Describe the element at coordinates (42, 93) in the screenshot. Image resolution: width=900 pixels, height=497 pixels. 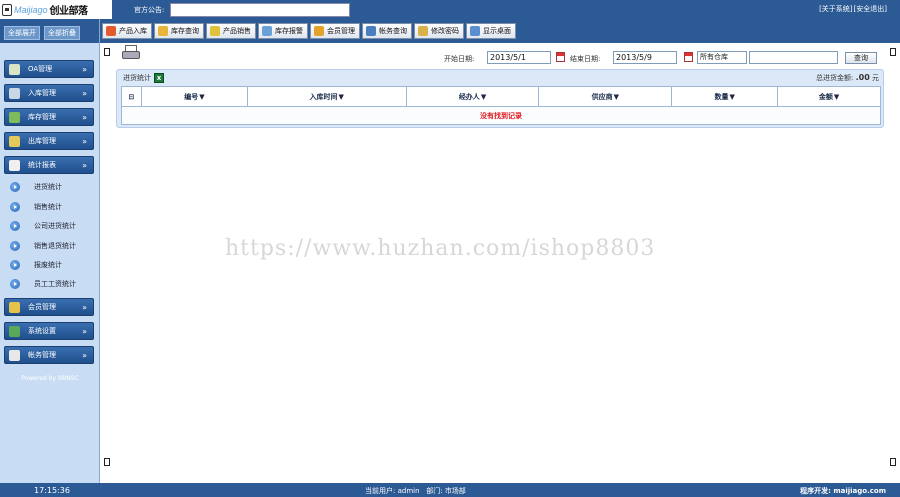
I see `menu-label: 入库管理` at that location.